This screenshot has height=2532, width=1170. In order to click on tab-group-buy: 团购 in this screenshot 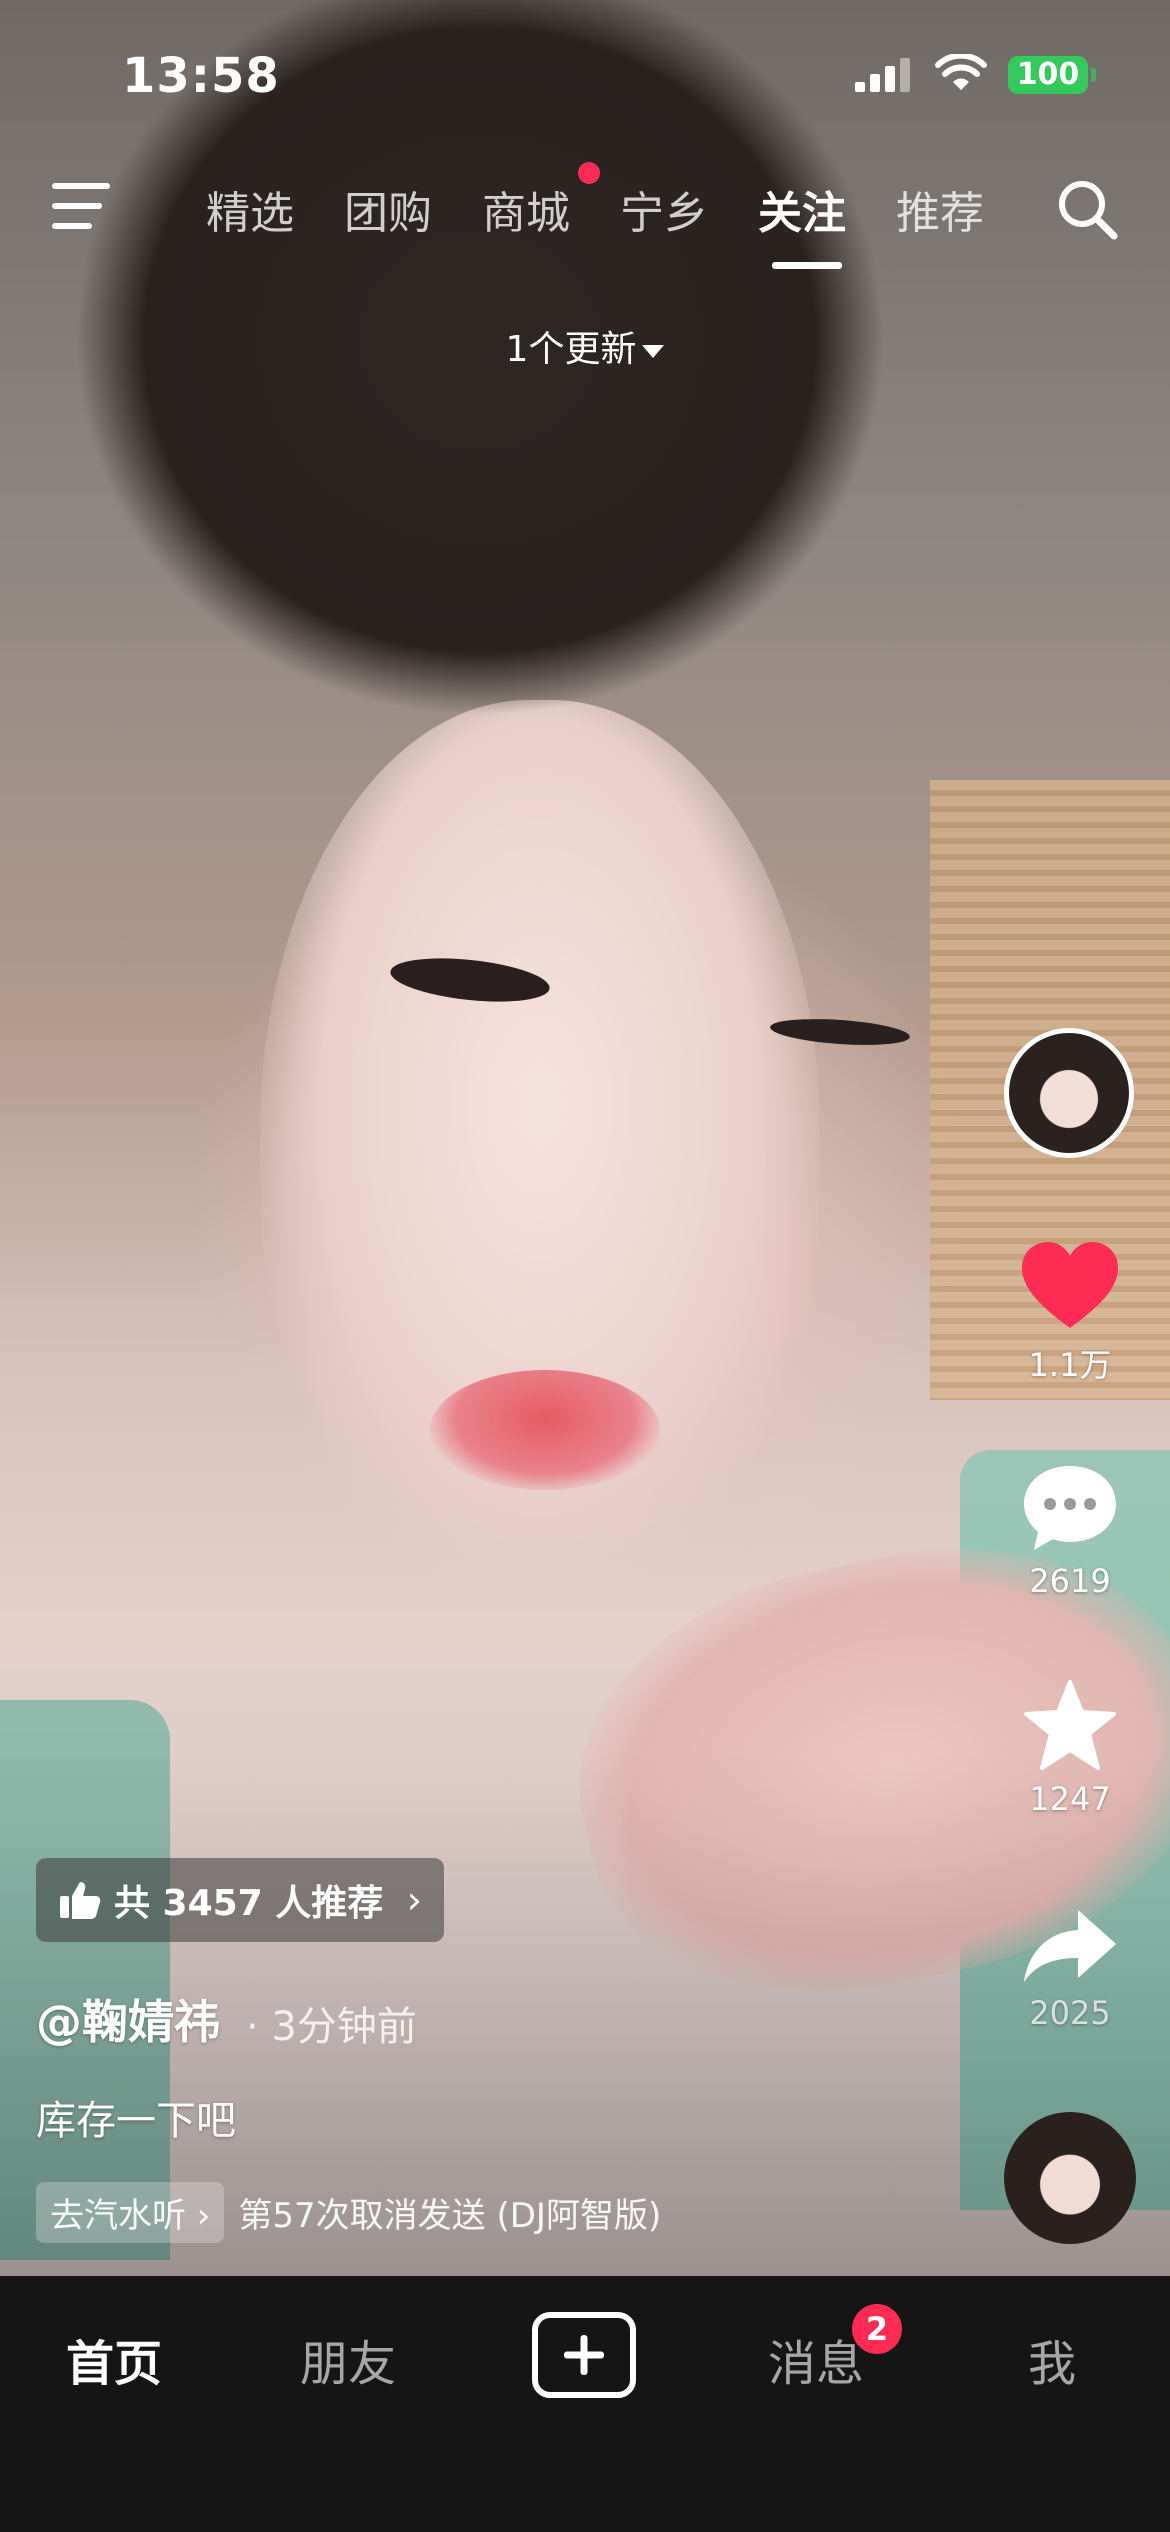, I will do `click(388, 209)`.